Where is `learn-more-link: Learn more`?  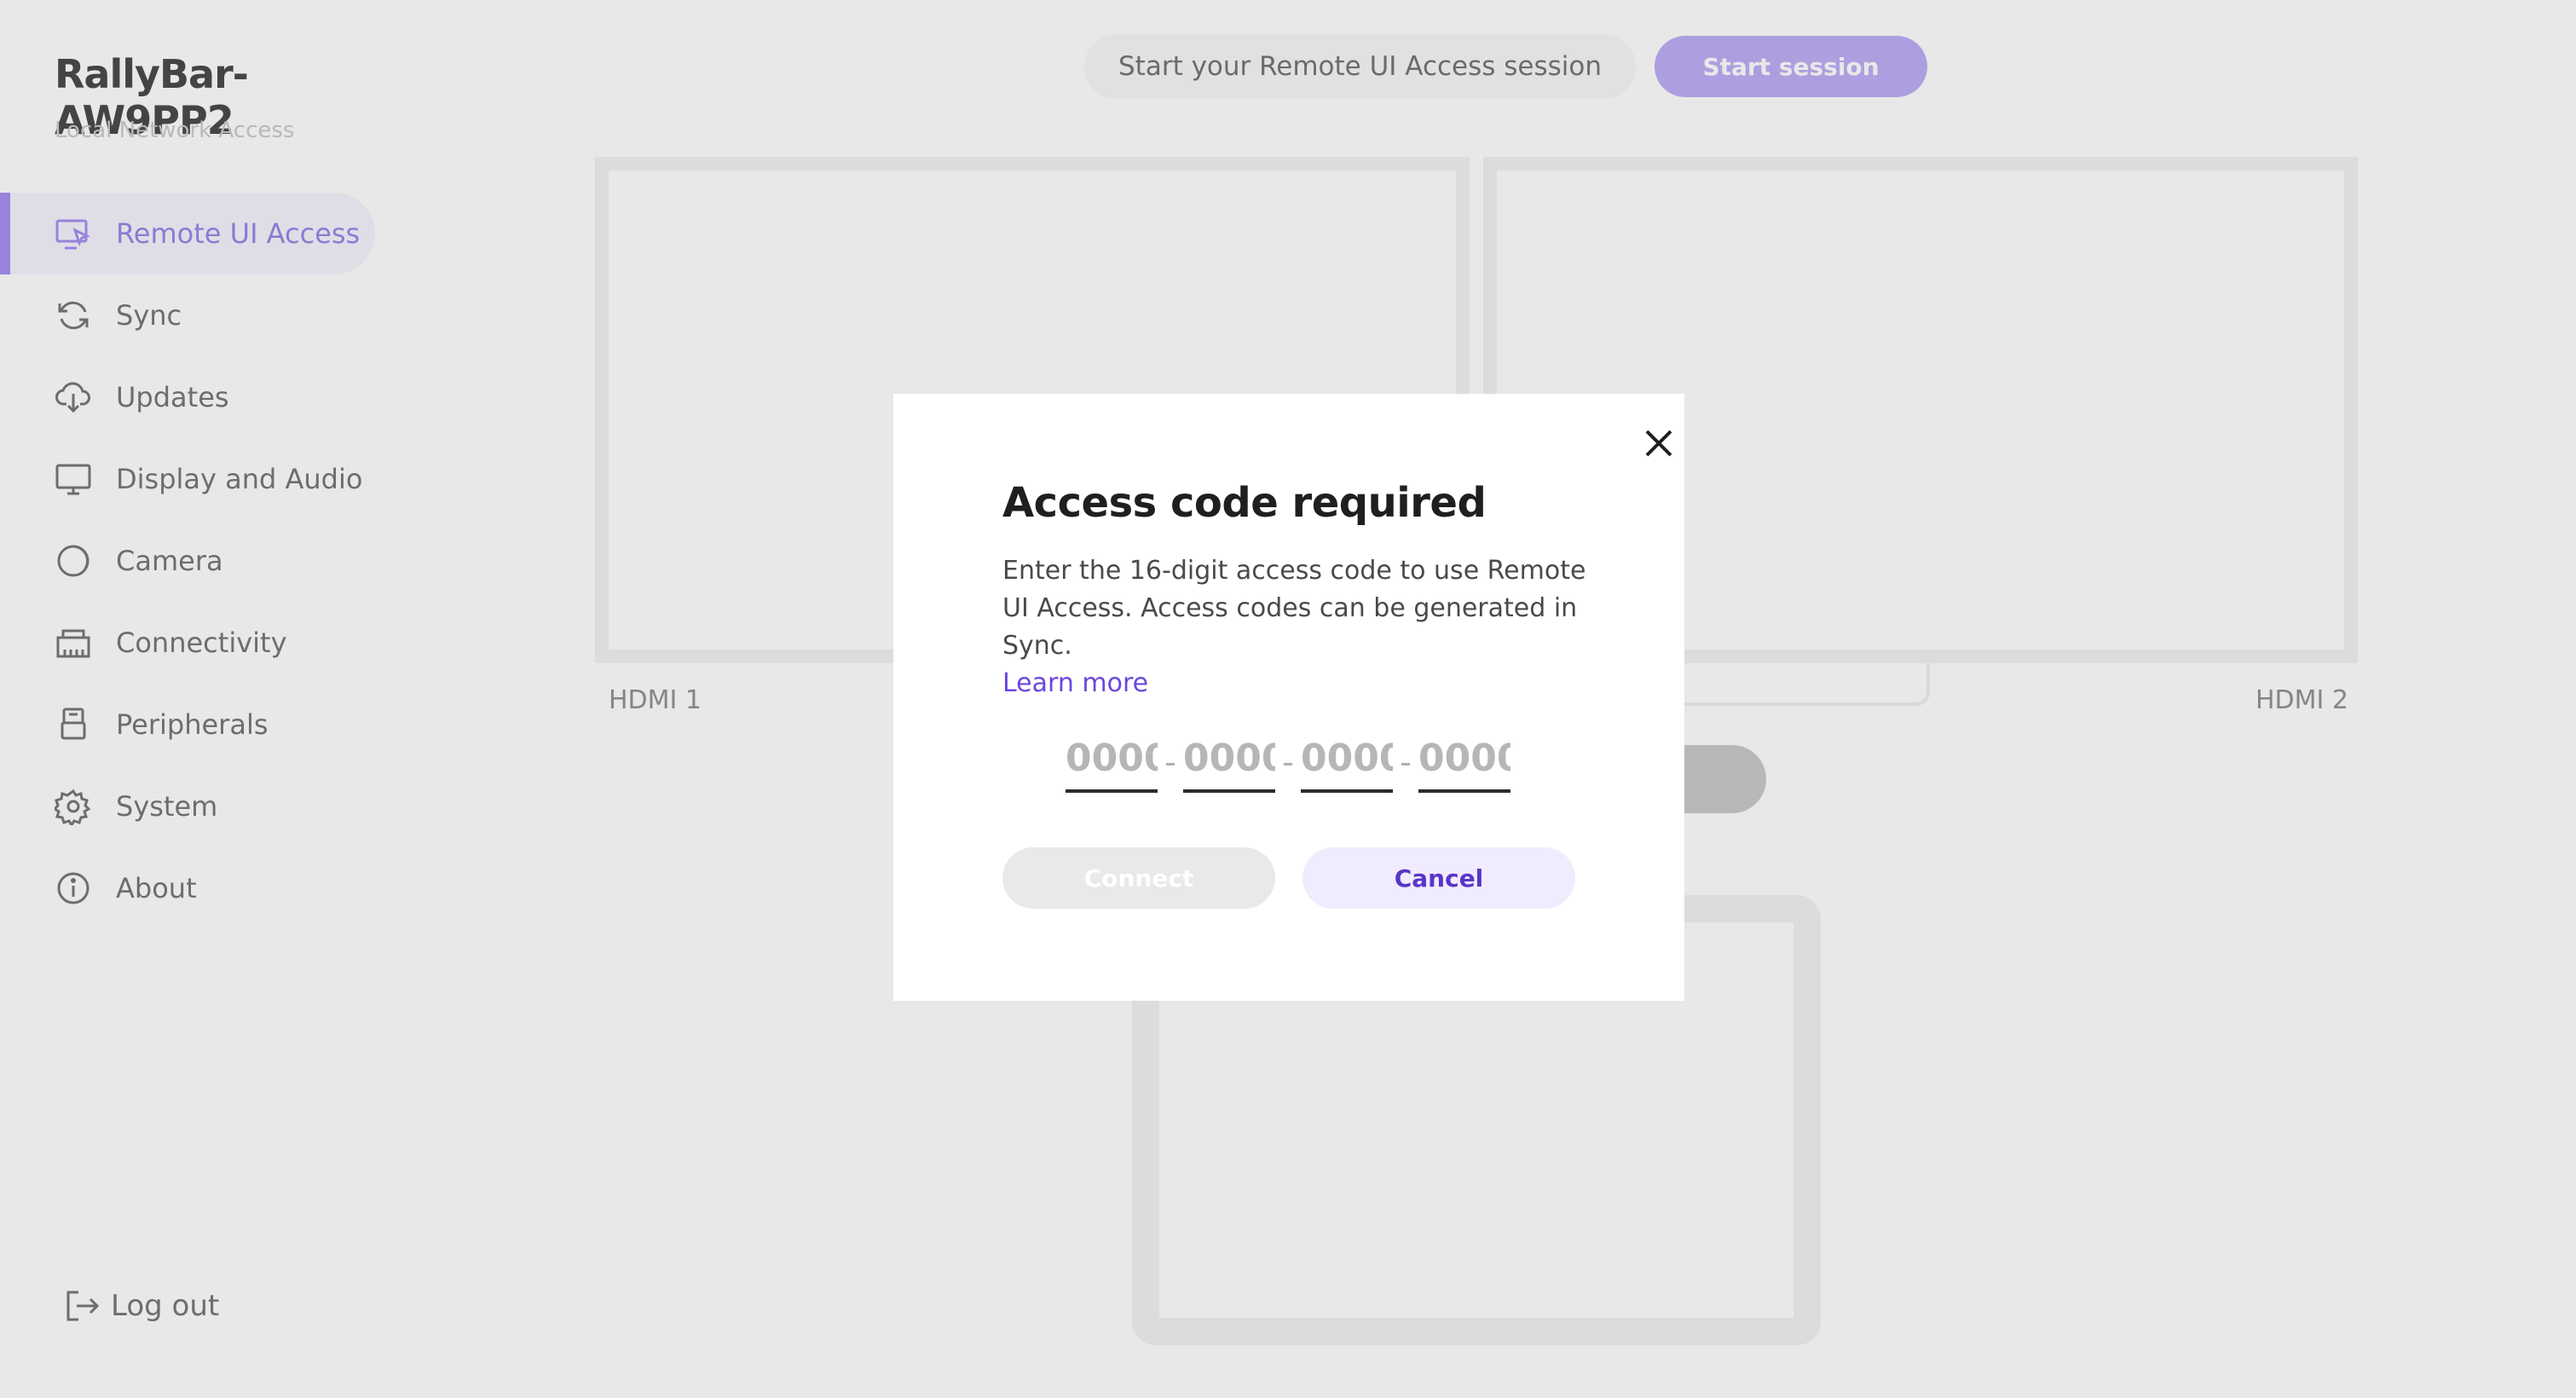 learn-more-link: Learn more is located at coordinates (1300, 683).